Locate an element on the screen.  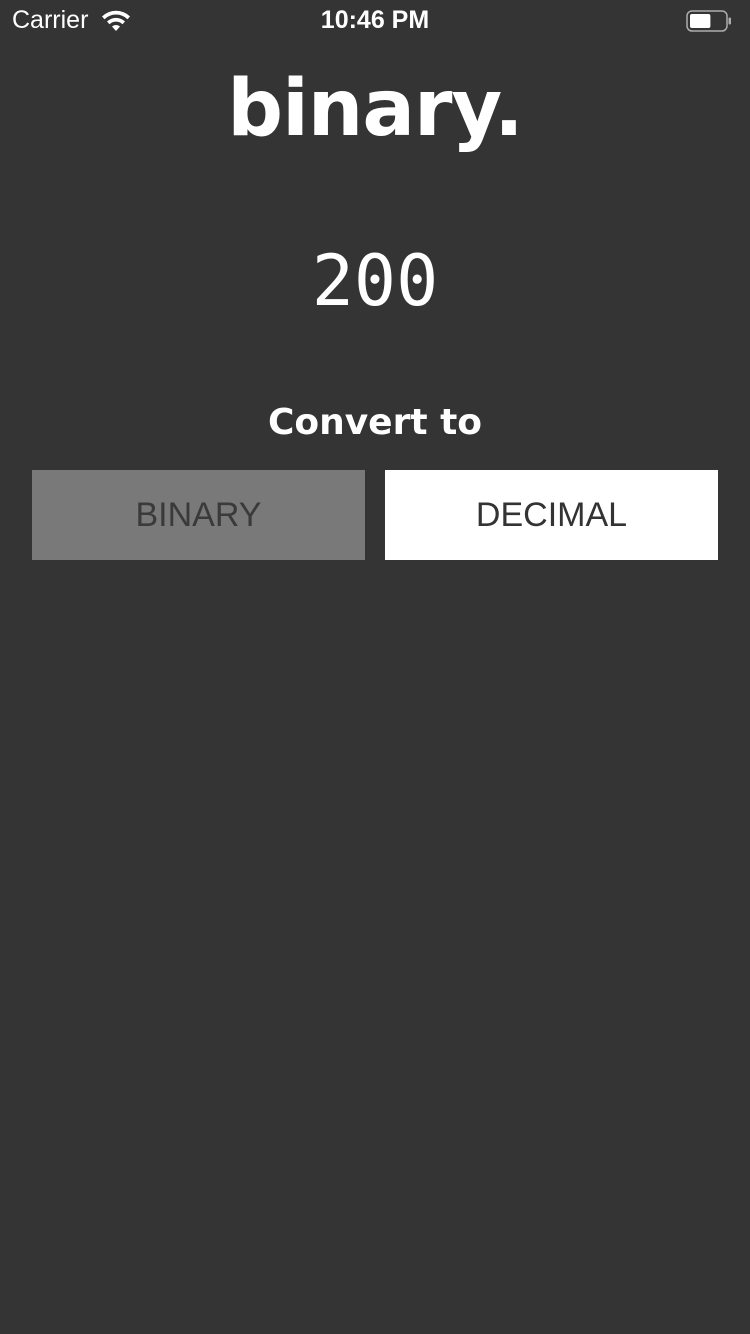
binary-button: BINARY is located at coordinates (198, 515).